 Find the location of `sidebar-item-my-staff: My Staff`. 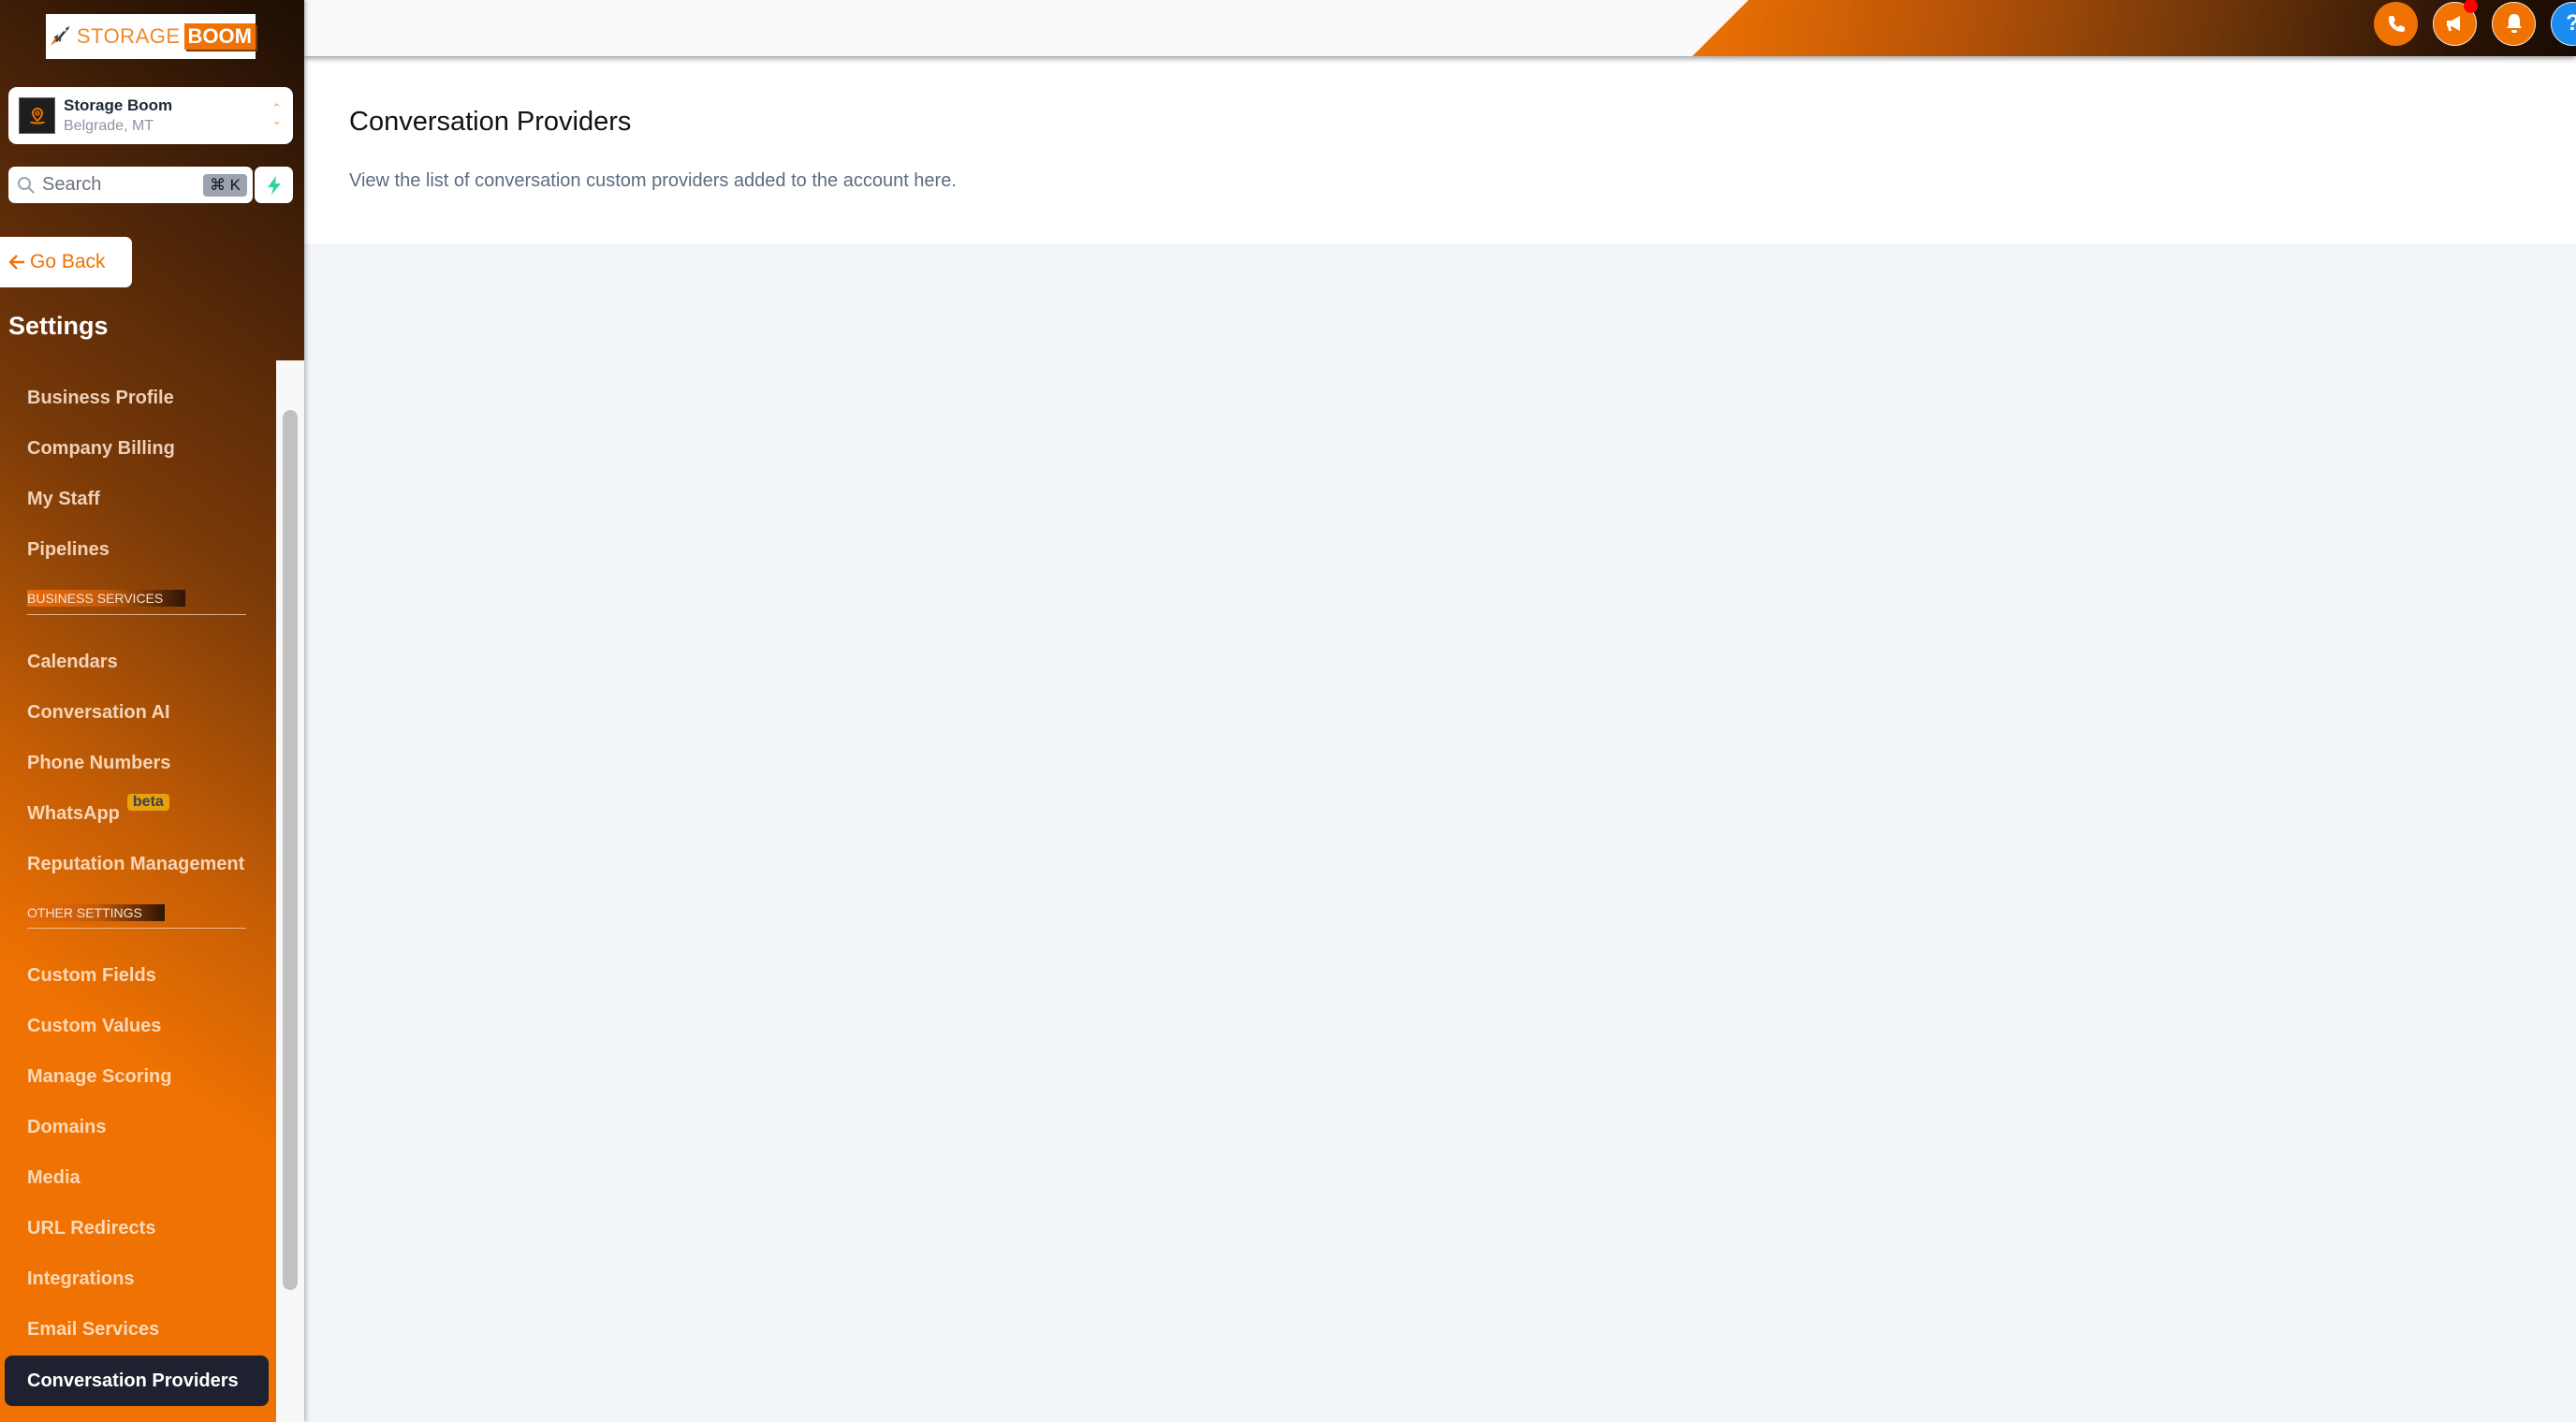

sidebar-item-my-staff: My Staff is located at coordinates (137, 499).